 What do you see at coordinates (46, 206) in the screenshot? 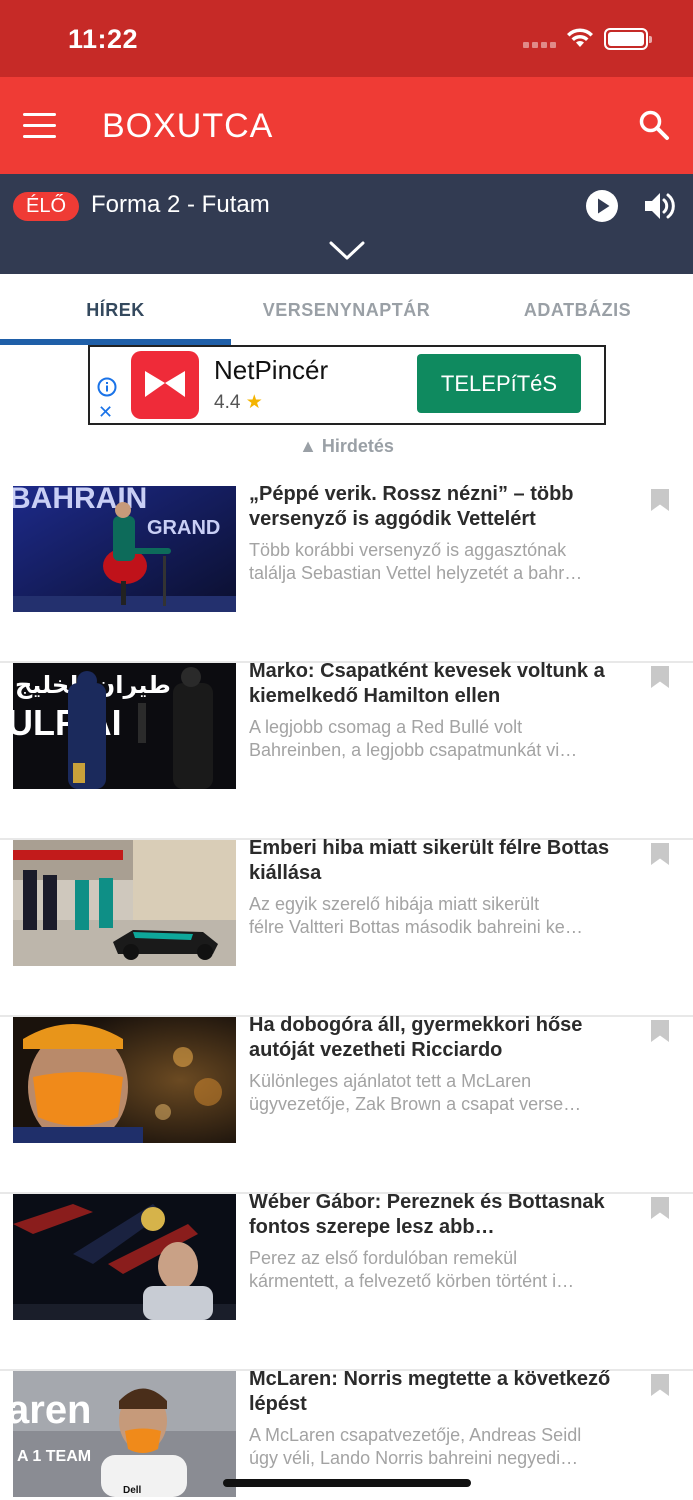
I see `live-badge: ÉLŐ` at bounding box center [46, 206].